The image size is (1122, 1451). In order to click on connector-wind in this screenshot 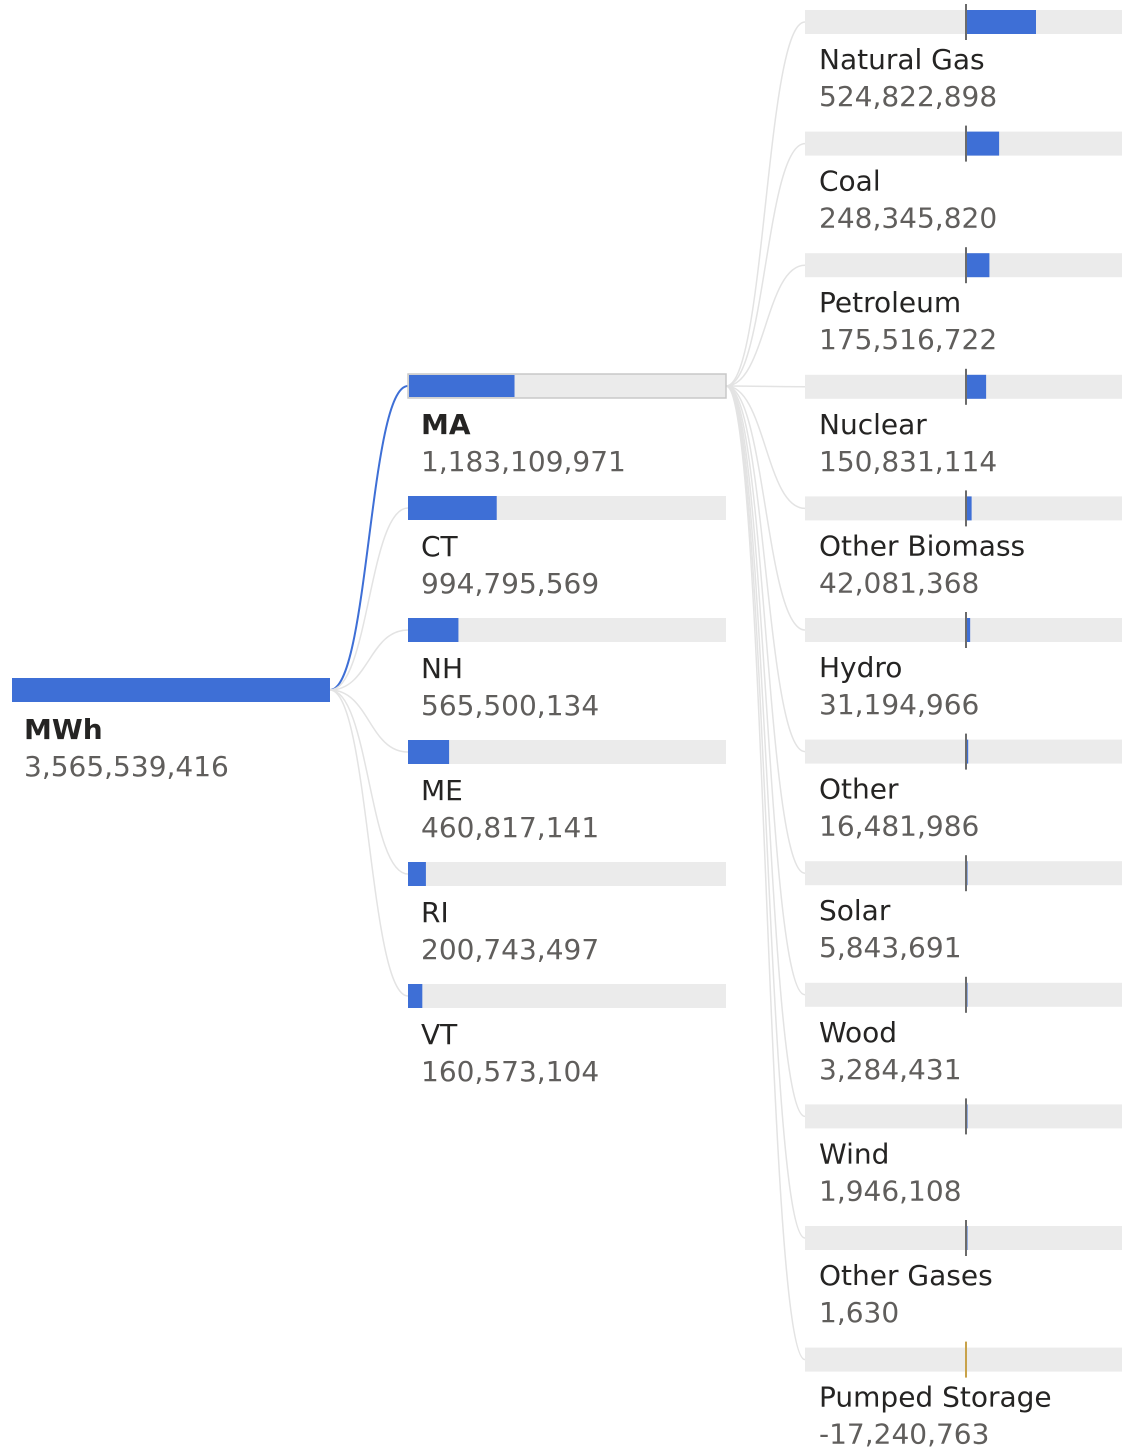, I will do `click(765, 751)`.